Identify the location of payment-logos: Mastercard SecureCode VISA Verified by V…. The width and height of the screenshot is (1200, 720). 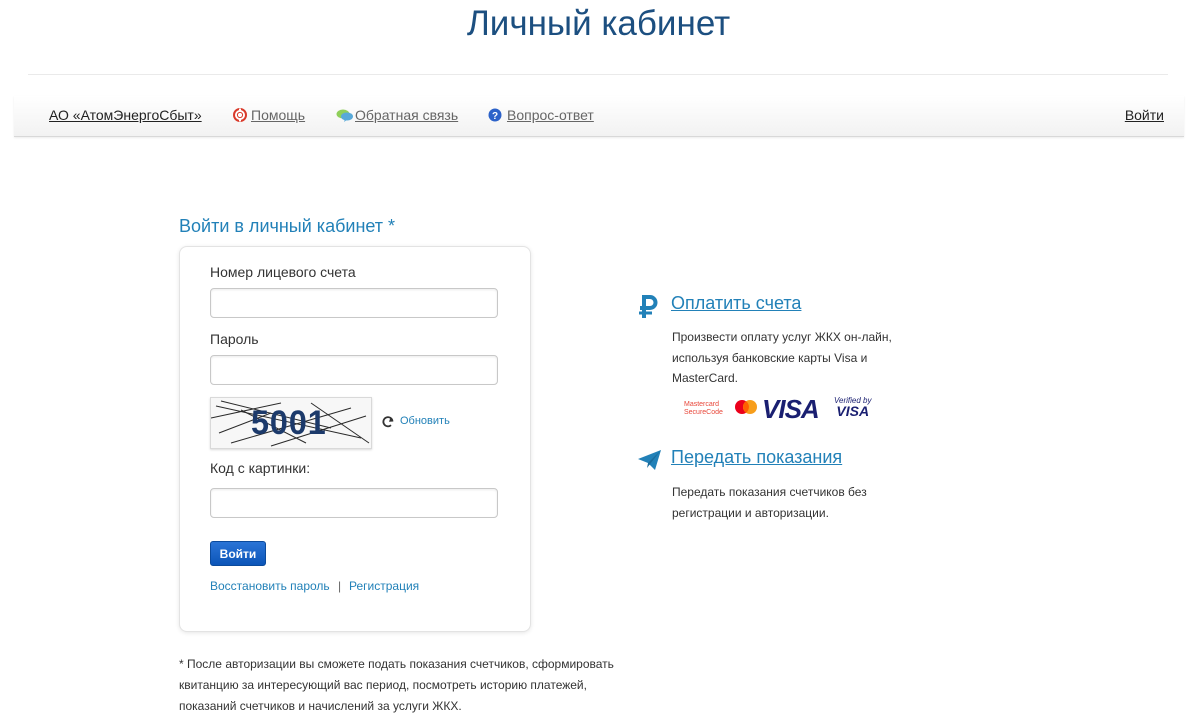
(782, 409).